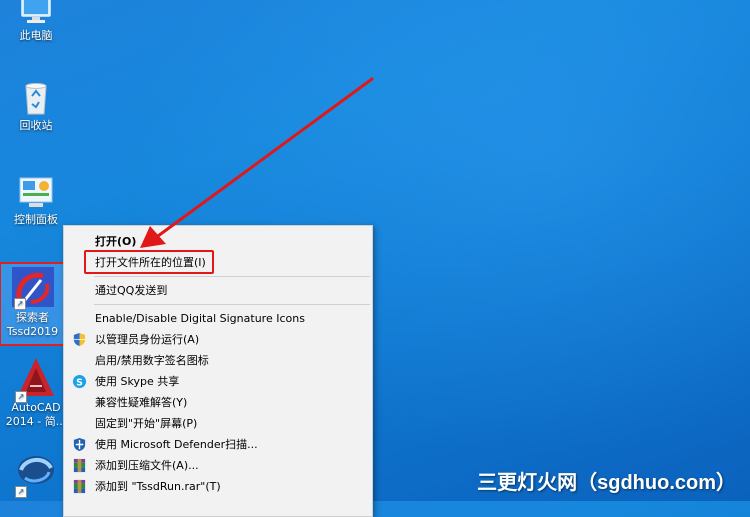 Image resolution: width=750 pixels, height=517 pixels. I want to click on annotation-arrow, so click(257, 162).